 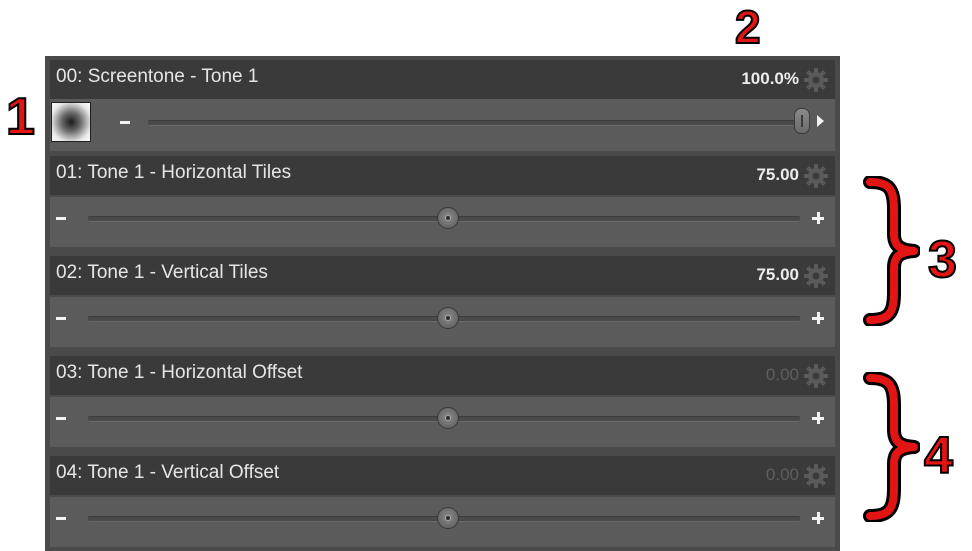 What do you see at coordinates (162, 272) in the screenshot?
I see `property-label: 02: Tone 1 - Vertical Tiles` at bounding box center [162, 272].